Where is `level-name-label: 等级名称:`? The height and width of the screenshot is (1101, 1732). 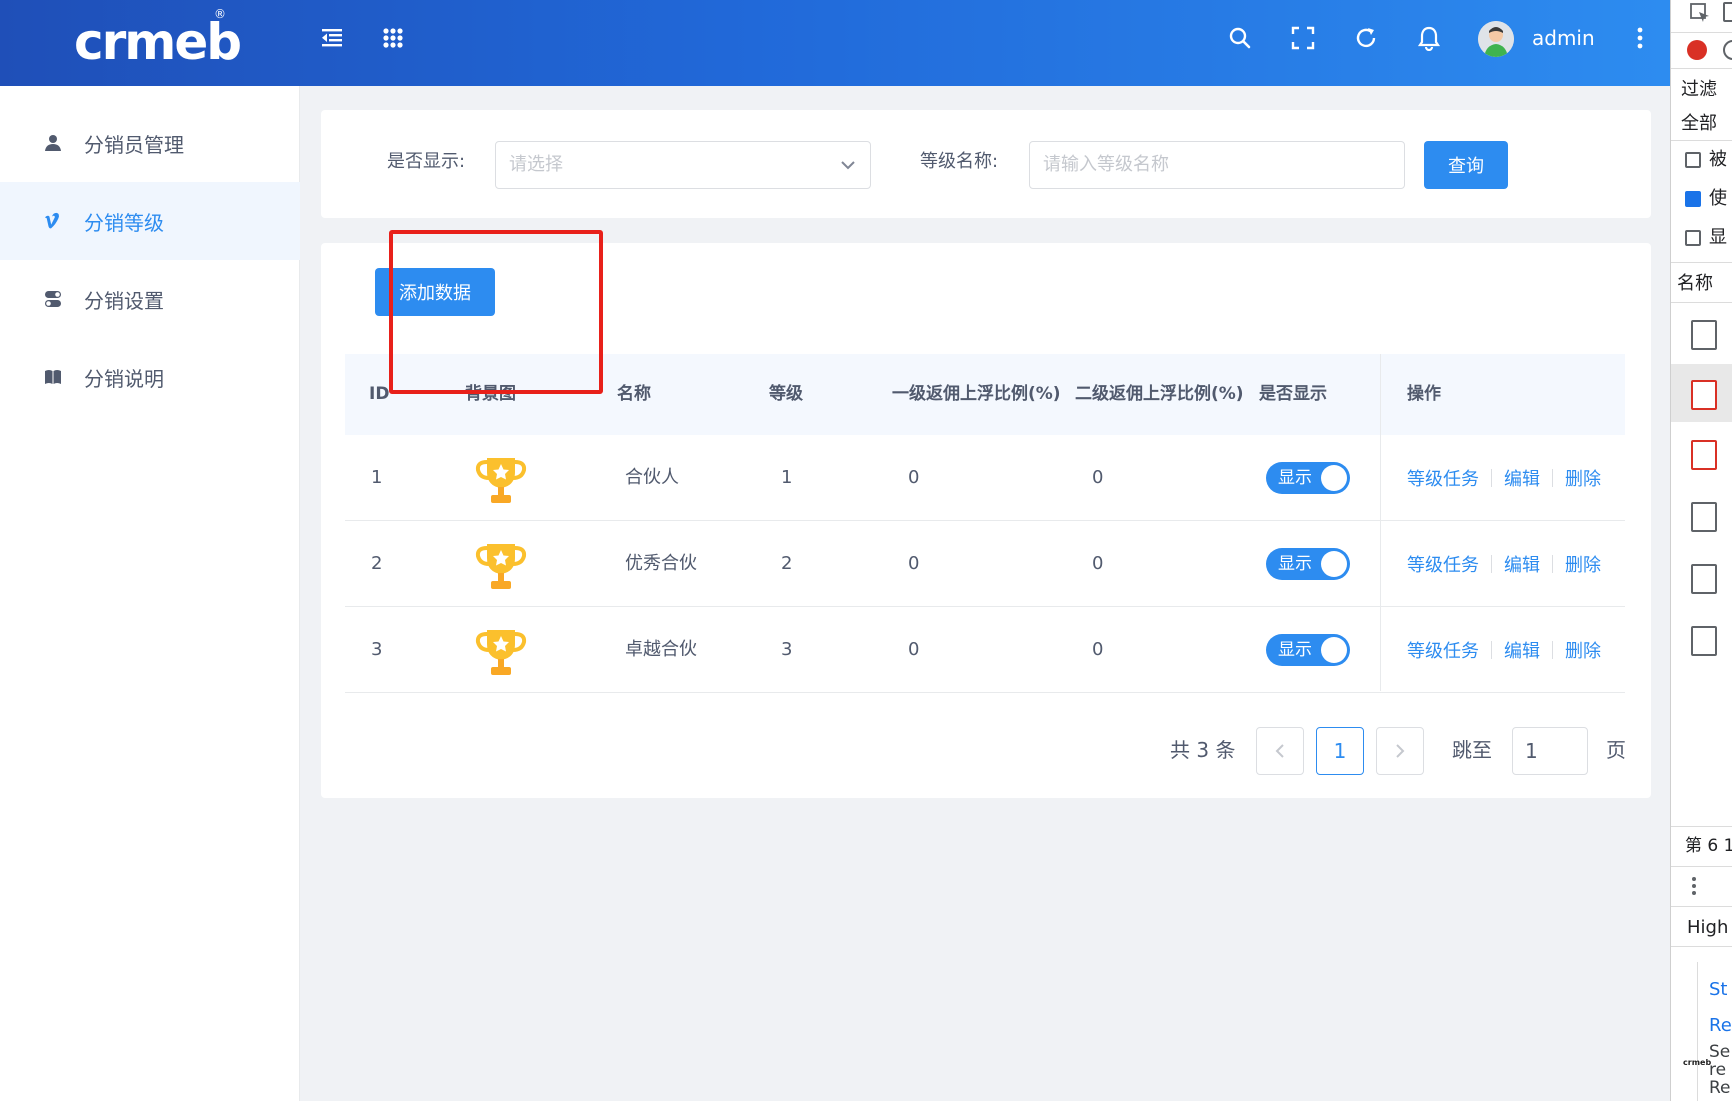 level-name-label: 等级名称: is located at coordinates (959, 161).